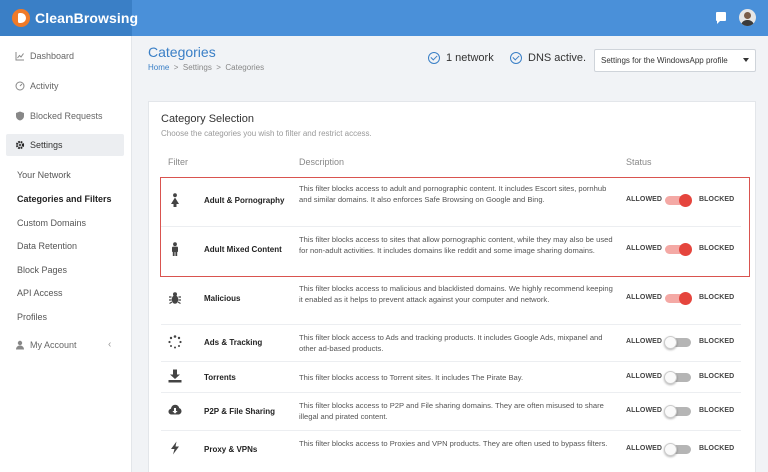 The image size is (768, 472). What do you see at coordinates (53, 345) in the screenshot?
I see `sidebar-item-label: My Account` at bounding box center [53, 345].